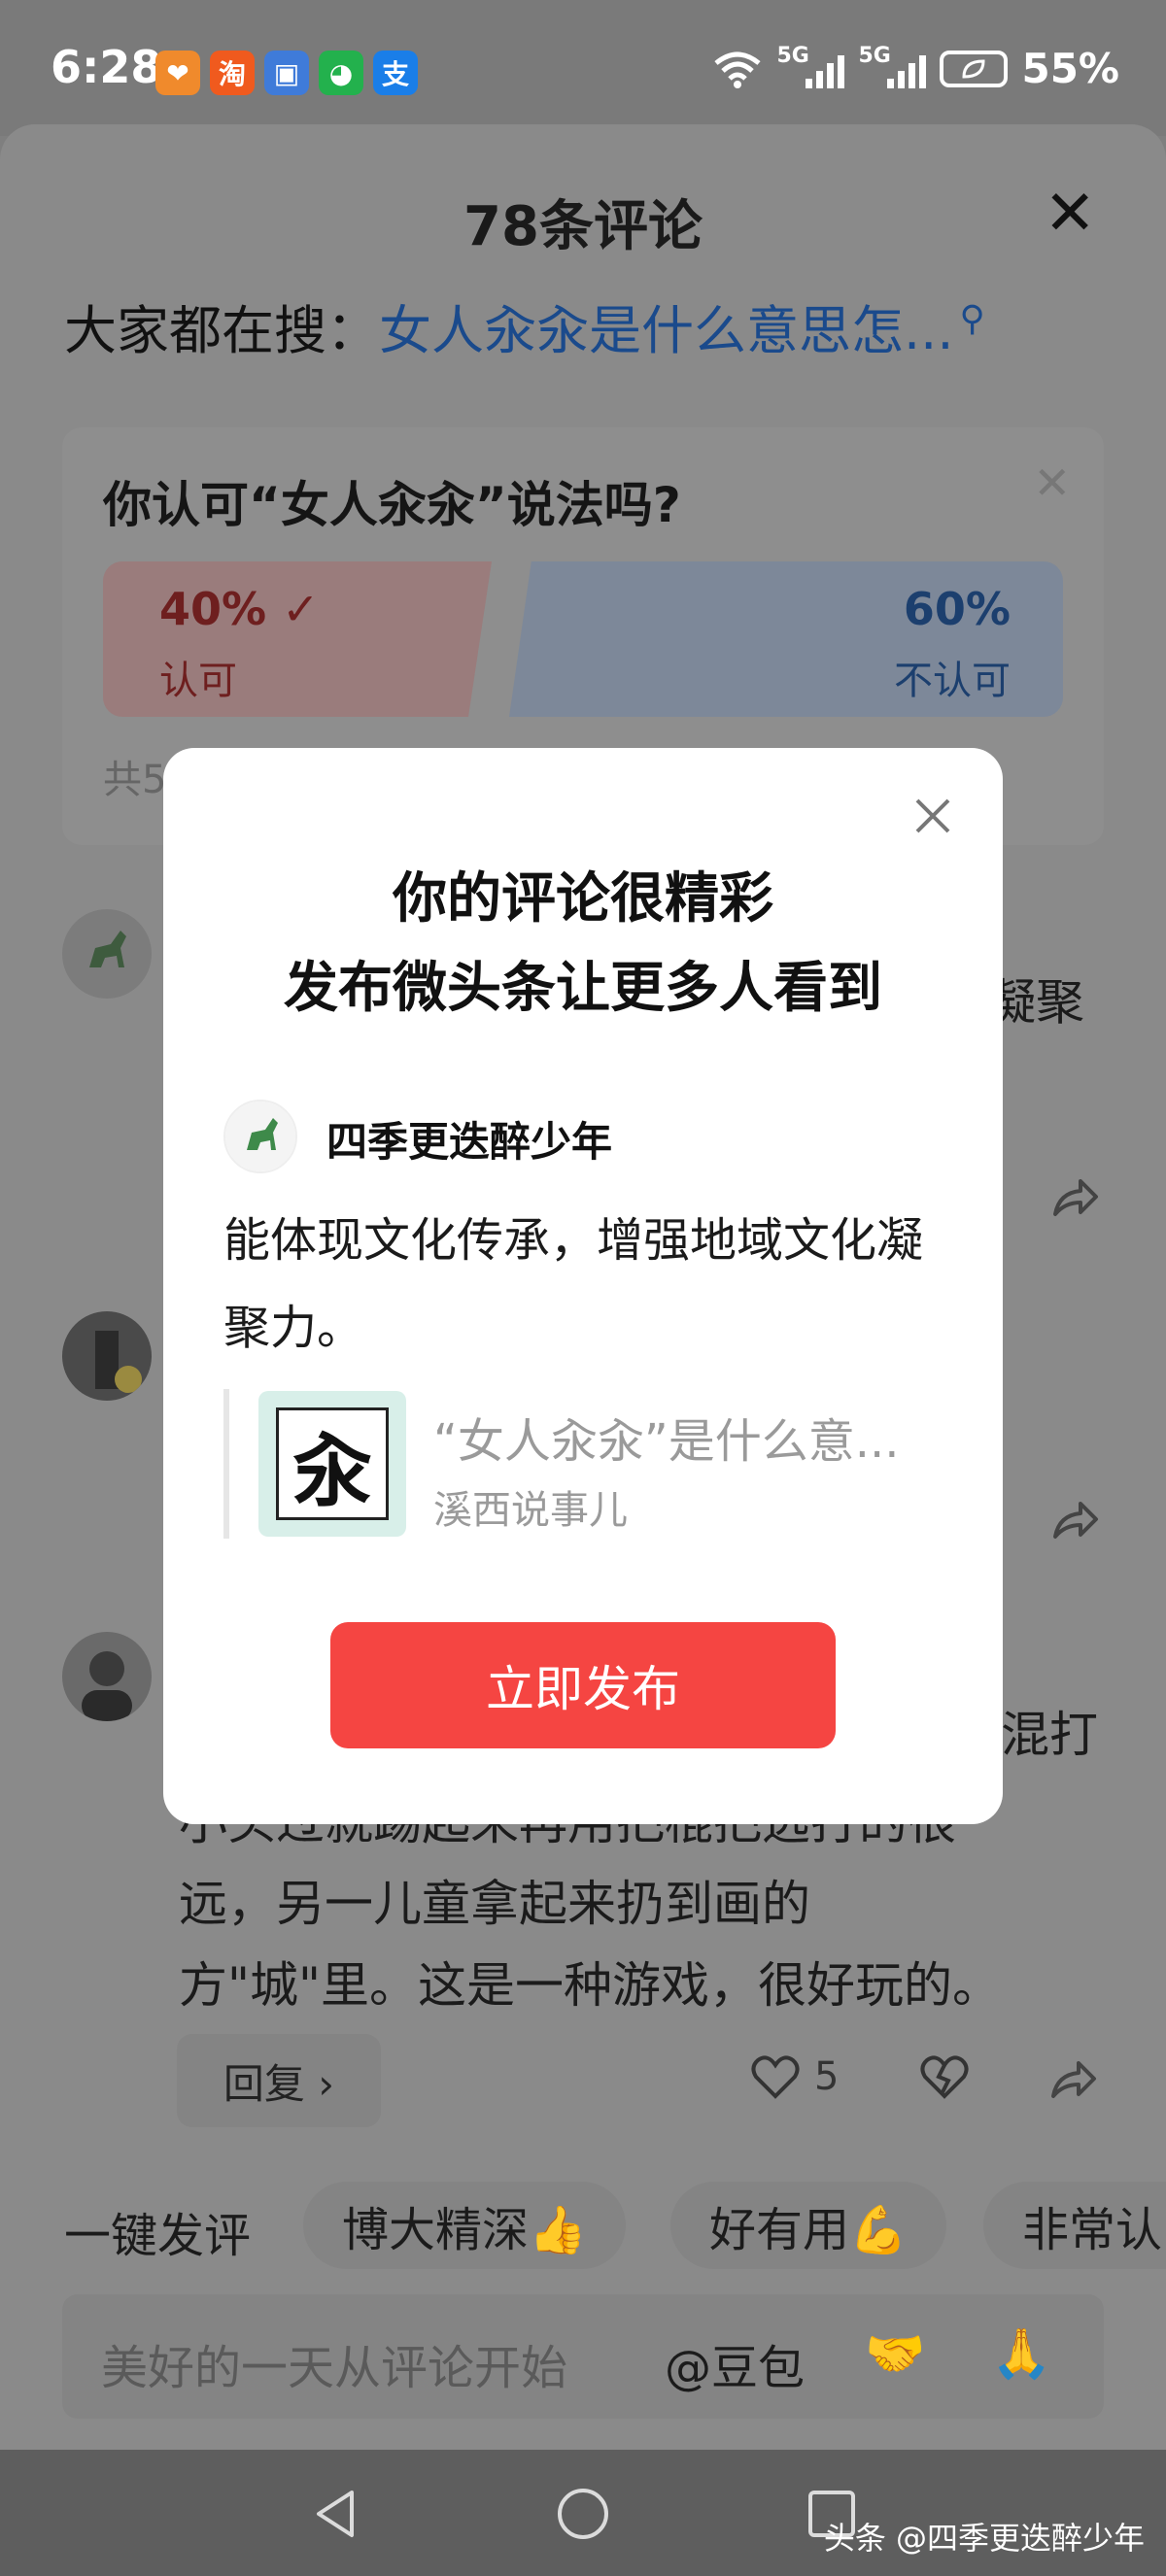  I want to click on poll-question: 你认可“女人汆汆”说法吗?, so click(392, 505).